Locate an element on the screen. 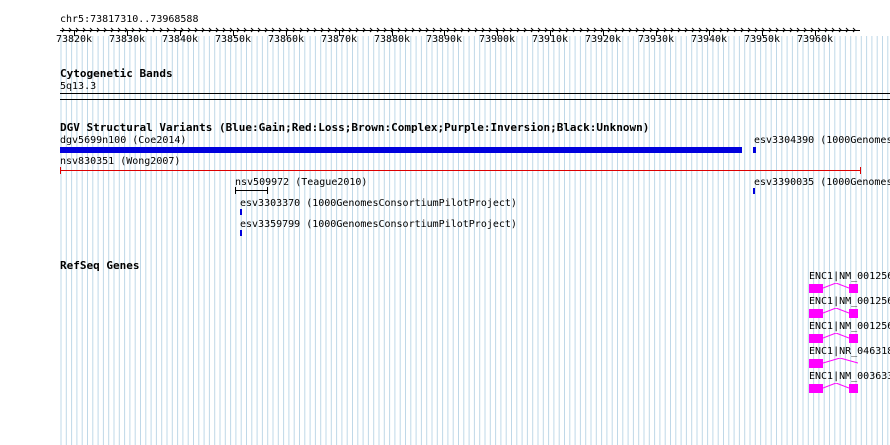  ruler-tick-label: 73940k is located at coordinates (709, 39).